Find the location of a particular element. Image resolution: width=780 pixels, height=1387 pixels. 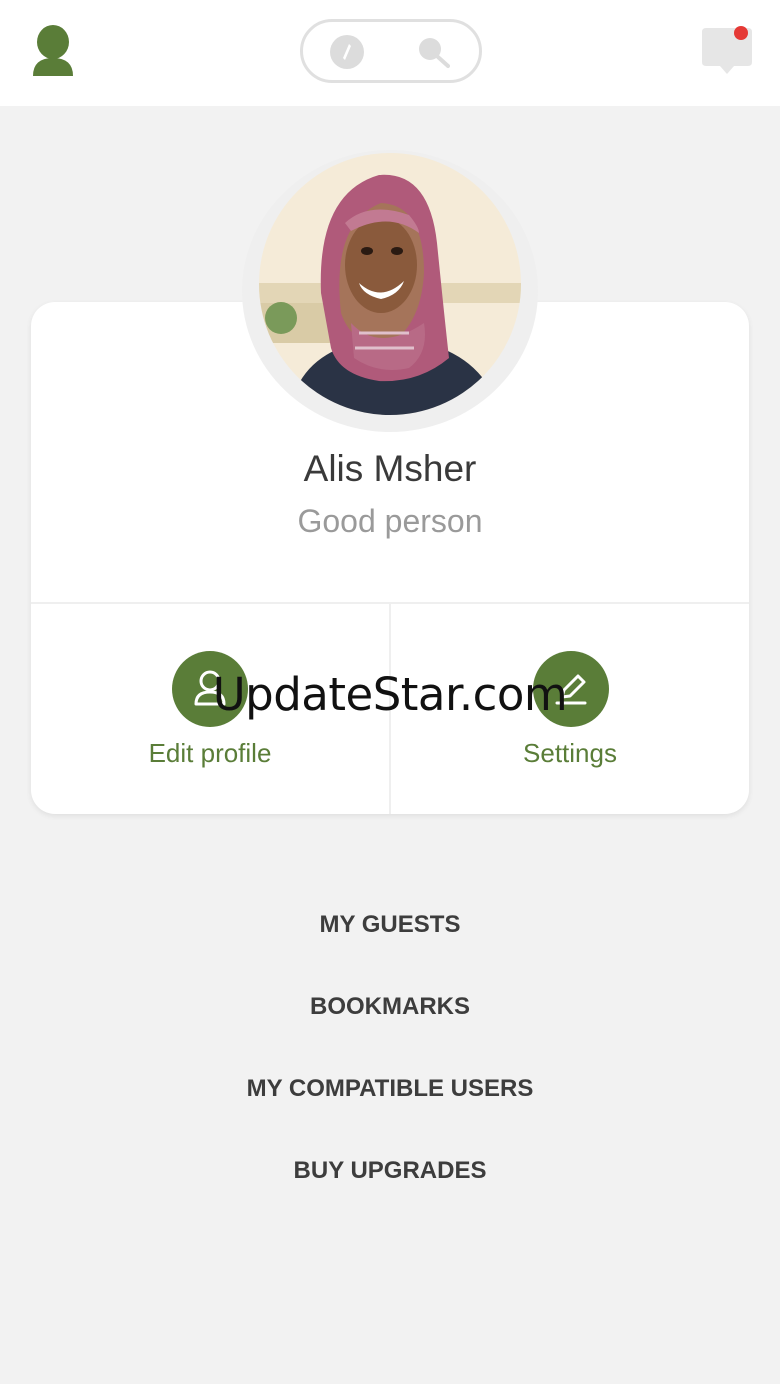

search-icon is located at coordinates (434, 53).